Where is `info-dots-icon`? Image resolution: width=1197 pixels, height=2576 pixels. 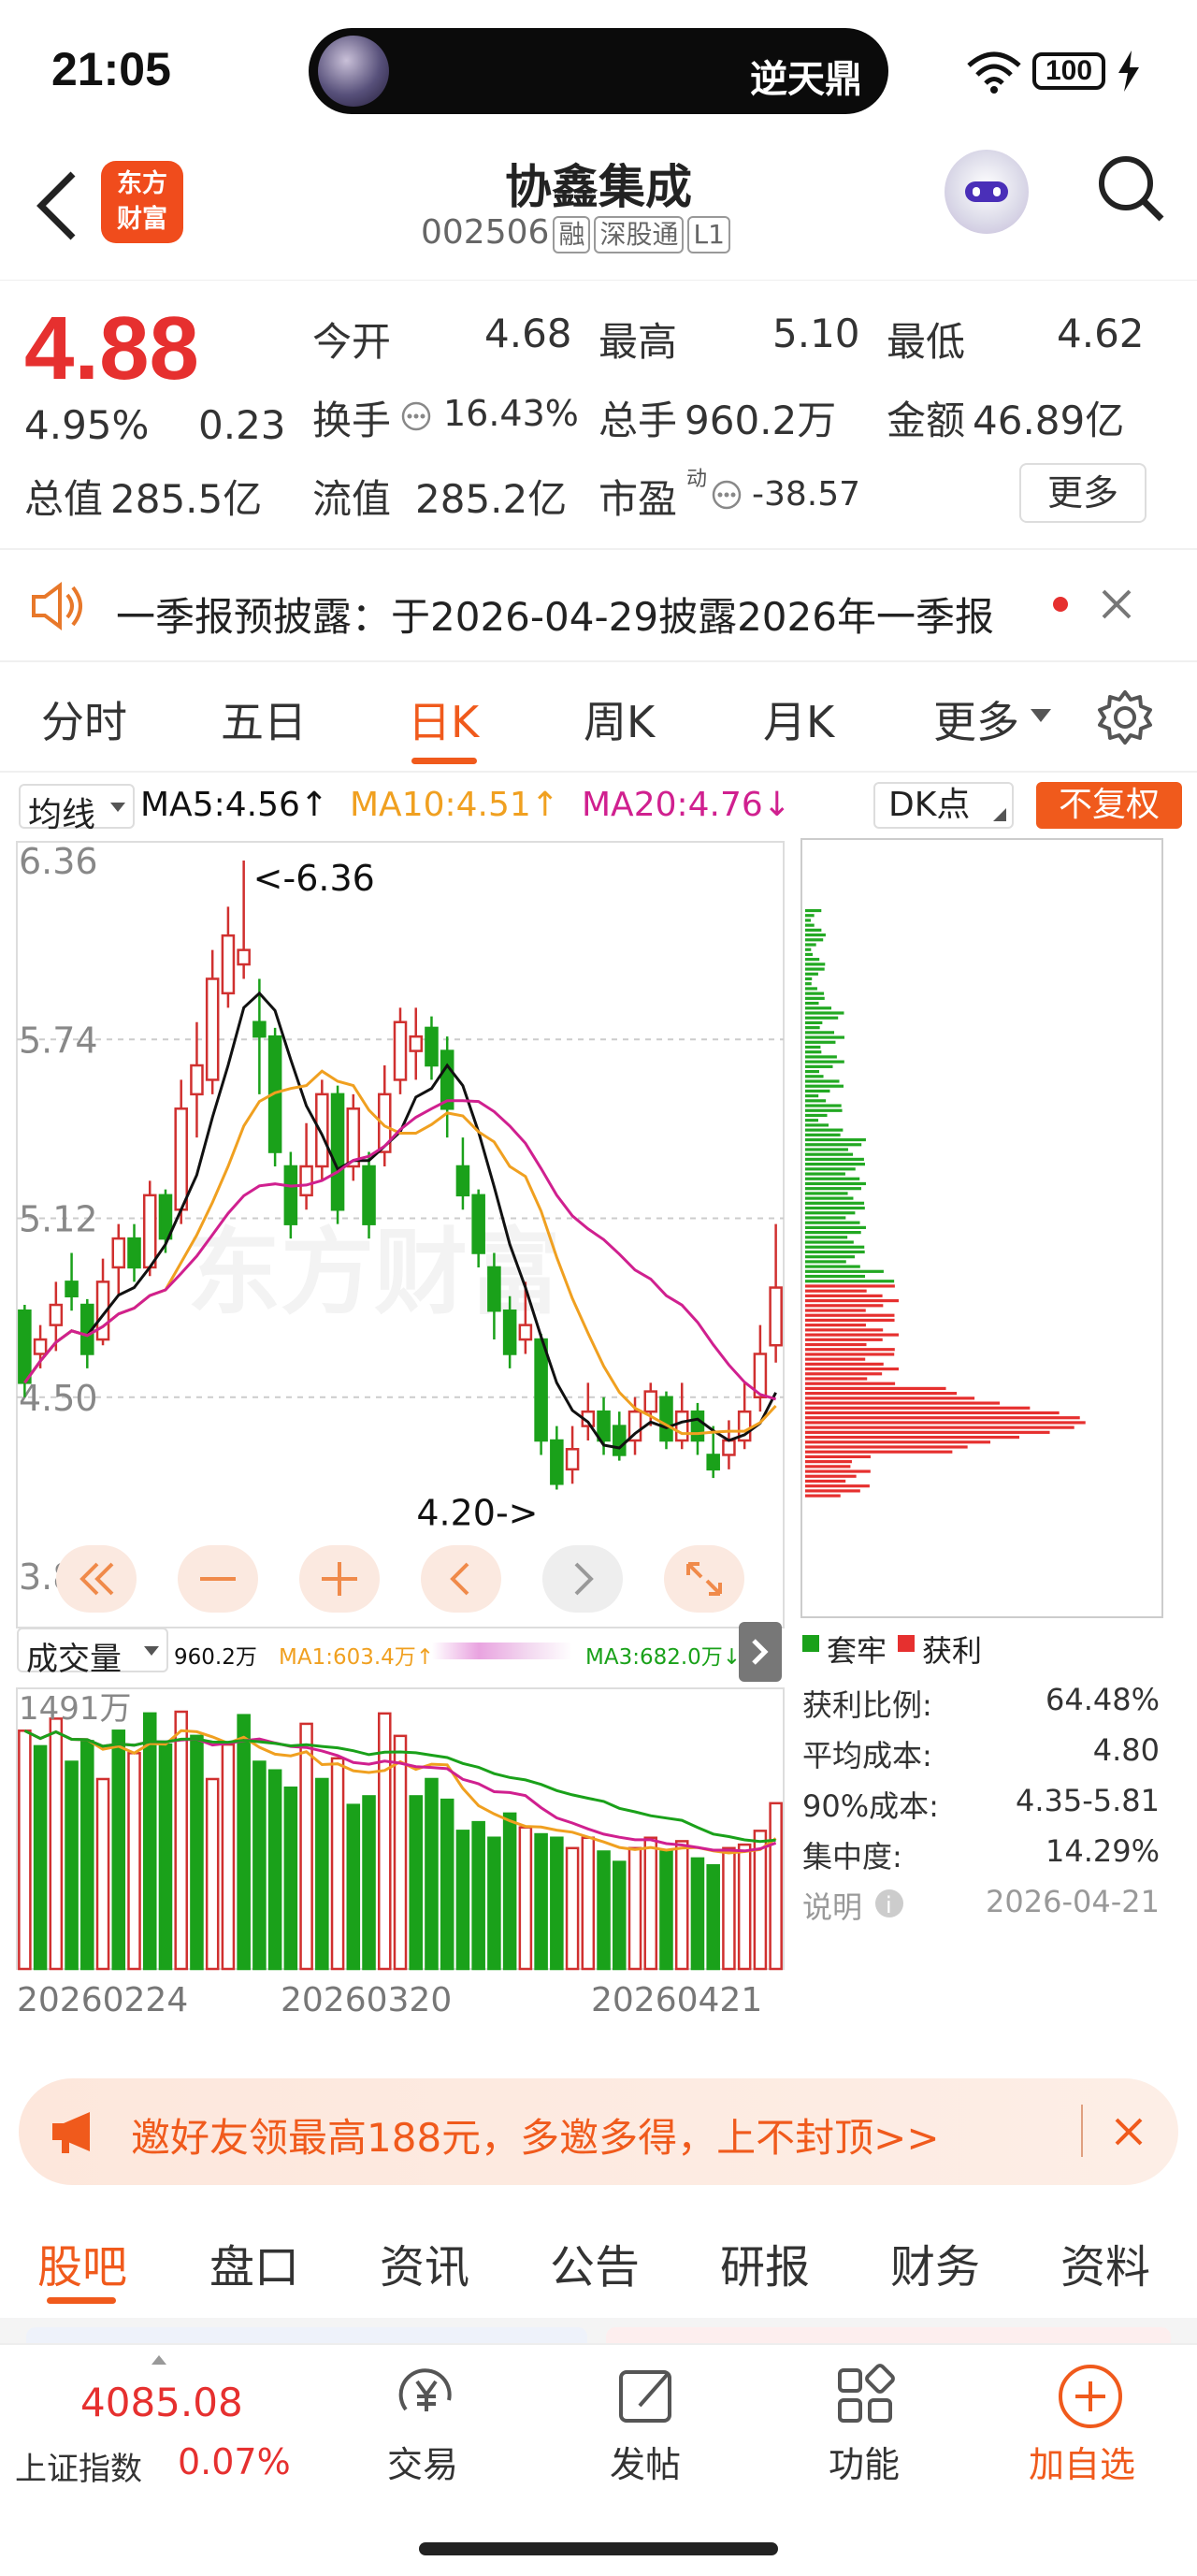
info-dots-icon is located at coordinates (416, 416).